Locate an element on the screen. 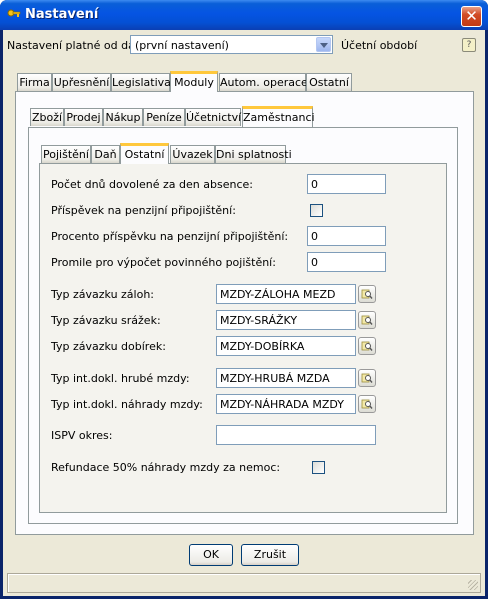 This screenshot has width=488, height=599. mandatory-insurance-input: 0 is located at coordinates (346, 262).